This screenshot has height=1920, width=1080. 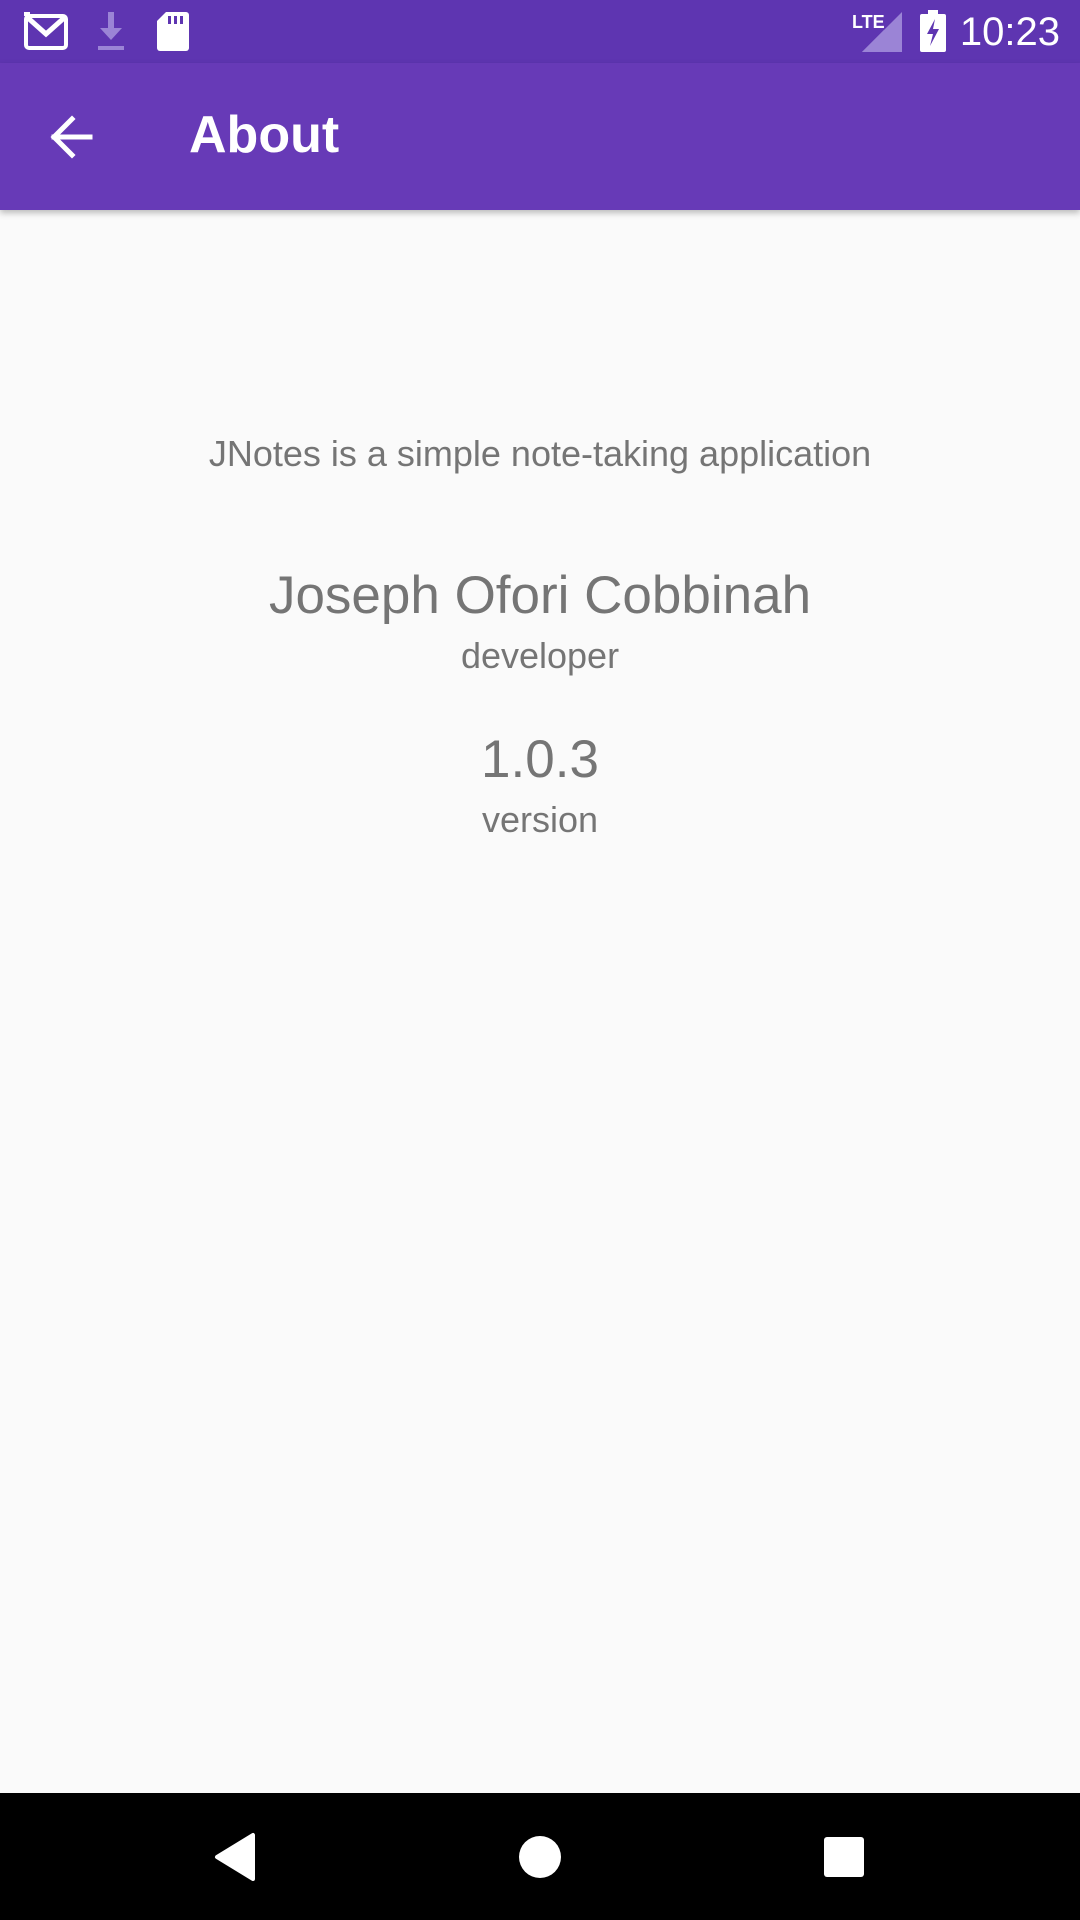 What do you see at coordinates (46, 31) in the screenshot?
I see `gmail-icon` at bounding box center [46, 31].